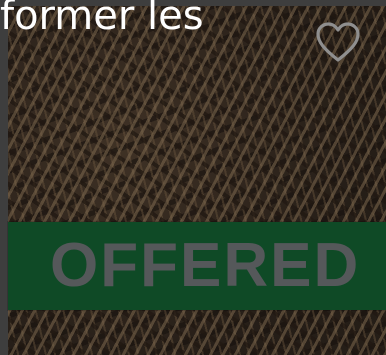 The height and width of the screenshot is (355, 386). I want to click on card-left-border, so click(4, 177).